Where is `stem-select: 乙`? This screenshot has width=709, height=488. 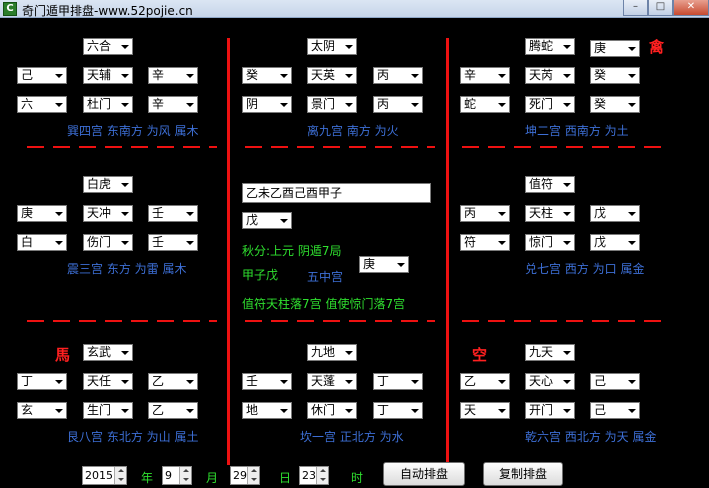 stem-select: 乙 is located at coordinates (173, 410).